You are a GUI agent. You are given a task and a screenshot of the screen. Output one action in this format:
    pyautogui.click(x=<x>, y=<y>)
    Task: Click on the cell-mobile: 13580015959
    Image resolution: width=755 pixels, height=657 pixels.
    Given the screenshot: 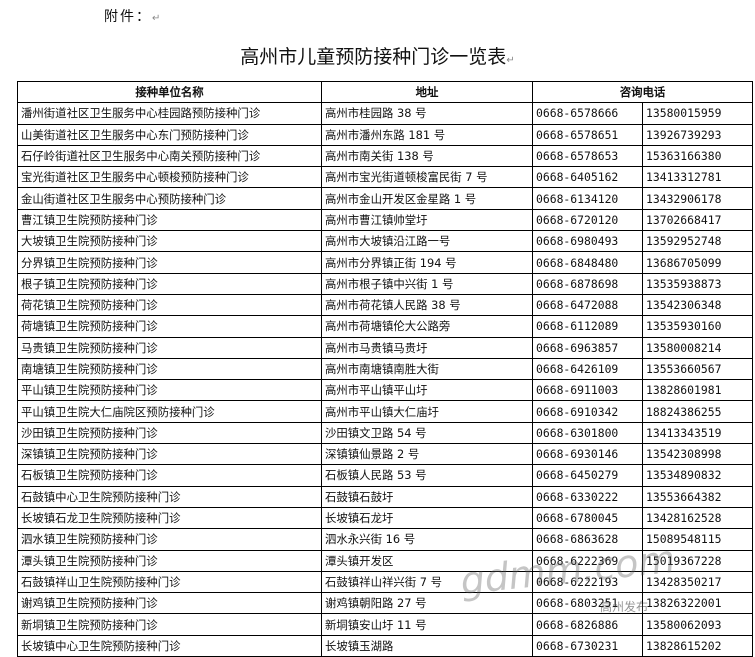 What is the action you would take?
    pyautogui.click(x=697, y=113)
    